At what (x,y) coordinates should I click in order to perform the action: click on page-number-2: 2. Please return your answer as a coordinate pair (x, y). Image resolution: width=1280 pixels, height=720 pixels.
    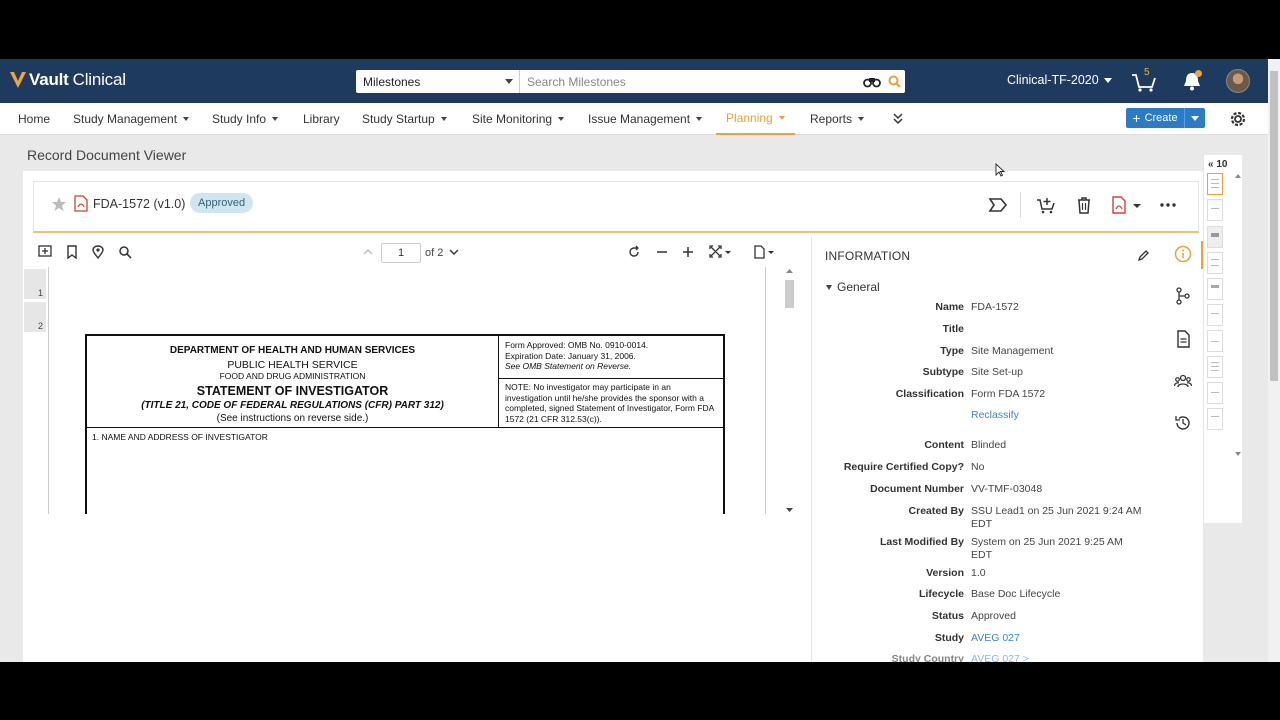
    Looking at the image, I should click on (35, 317).